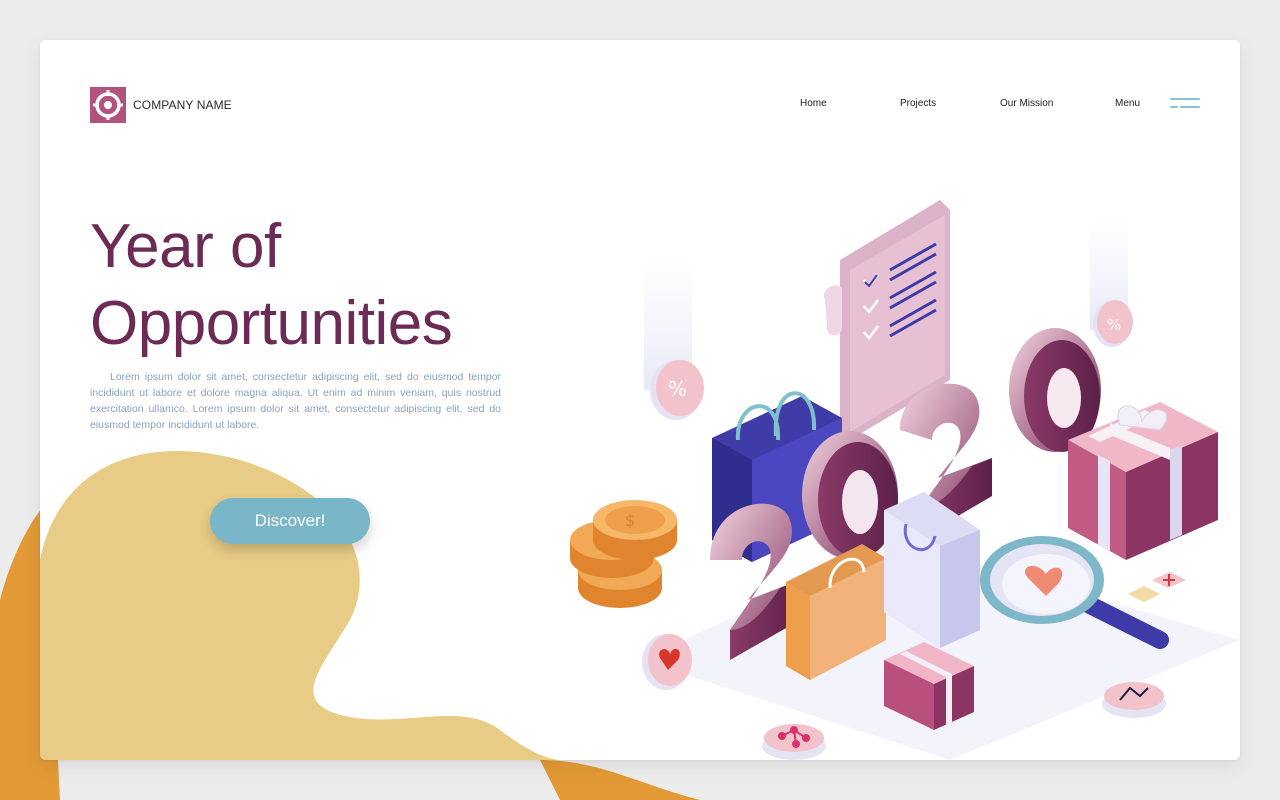  I want to click on discover-button: Discover!, so click(290, 521).